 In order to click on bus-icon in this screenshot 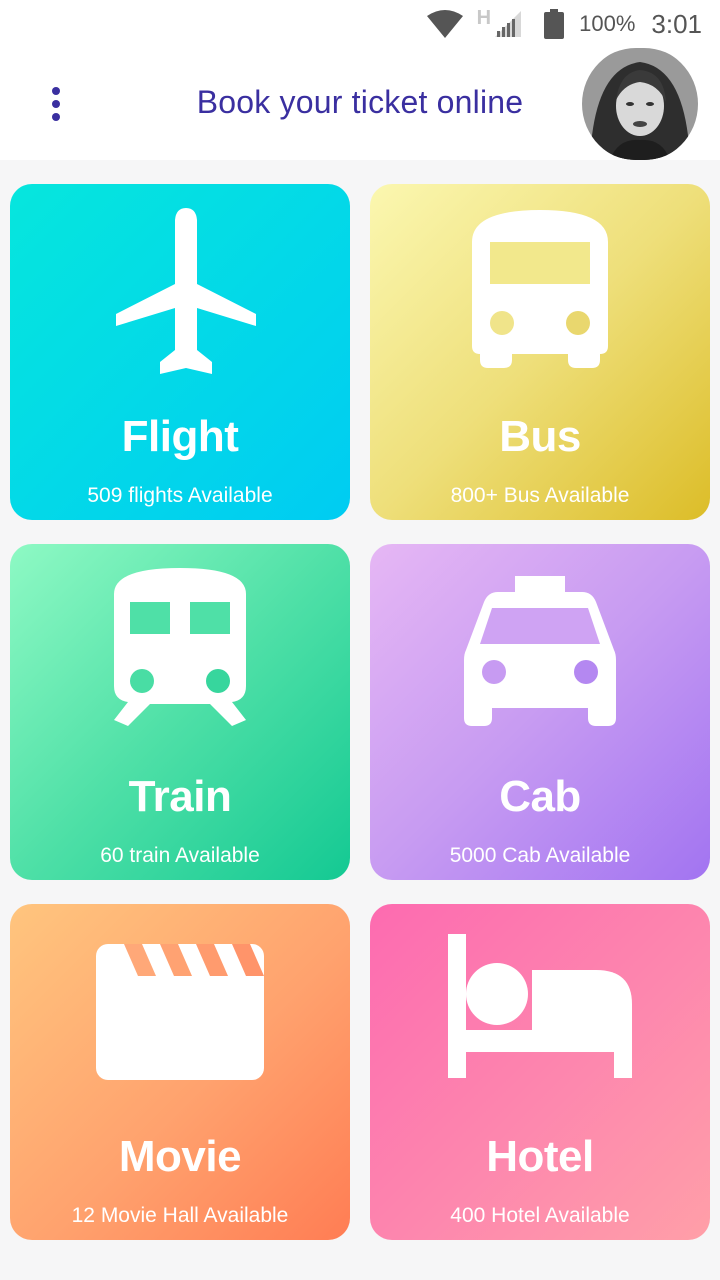, I will do `click(540, 289)`.